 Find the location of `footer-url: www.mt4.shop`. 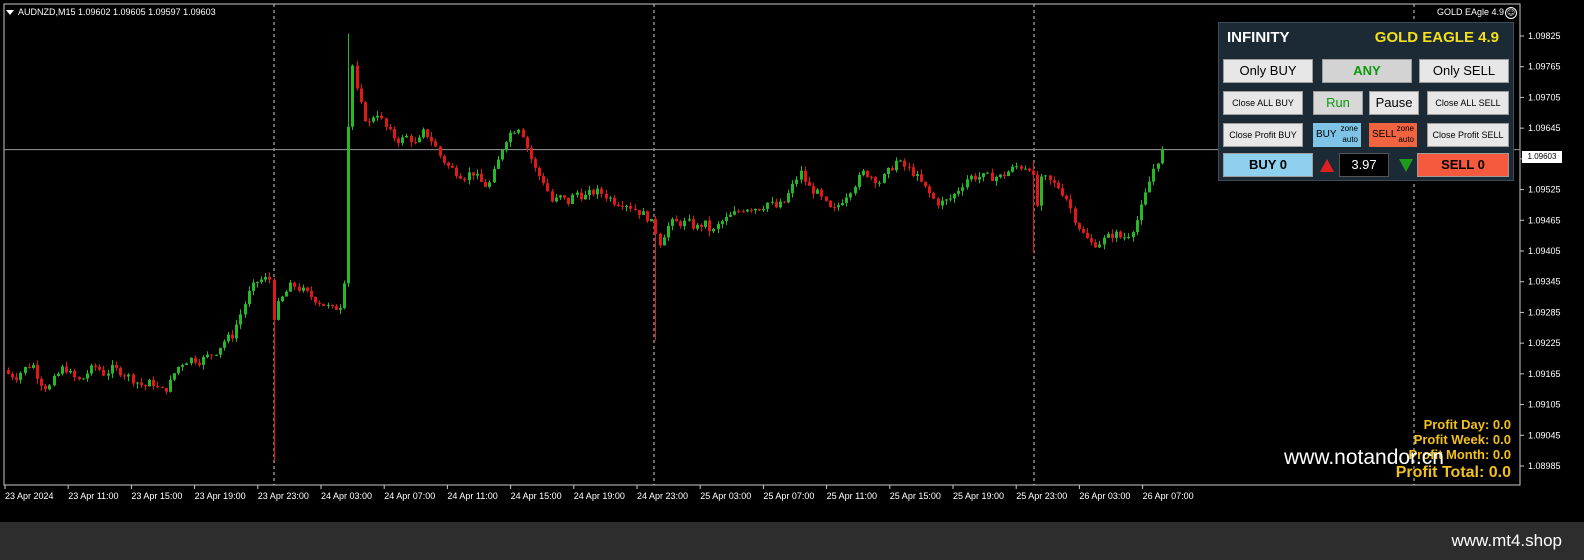

footer-url: www.mt4.shop is located at coordinates (1506, 540).